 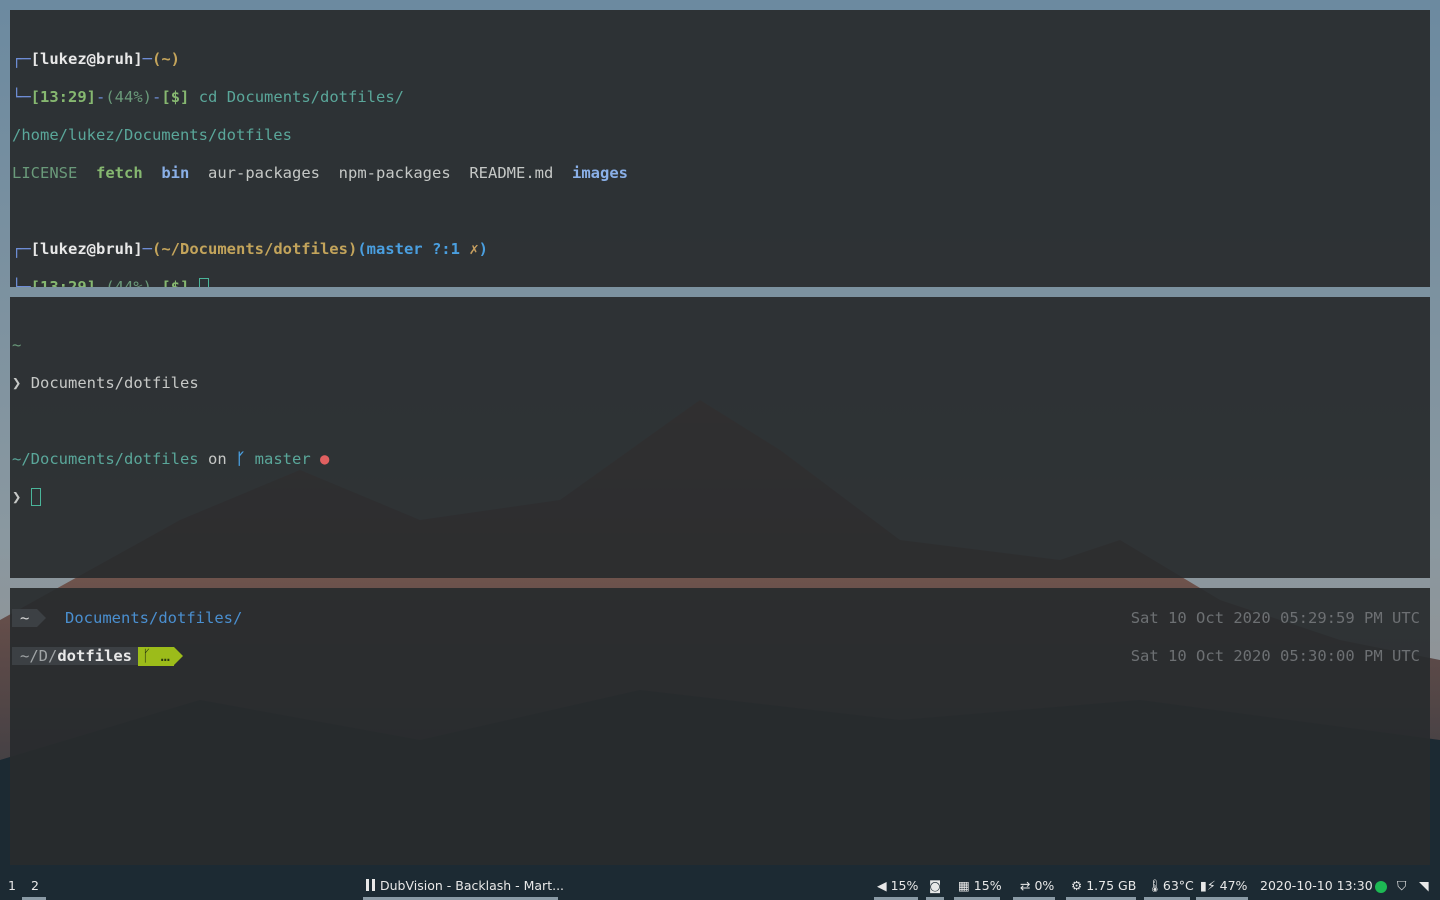 What do you see at coordinates (175, 173) in the screenshot?
I see `ls-entry: bin` at bounding box center [175, 173].